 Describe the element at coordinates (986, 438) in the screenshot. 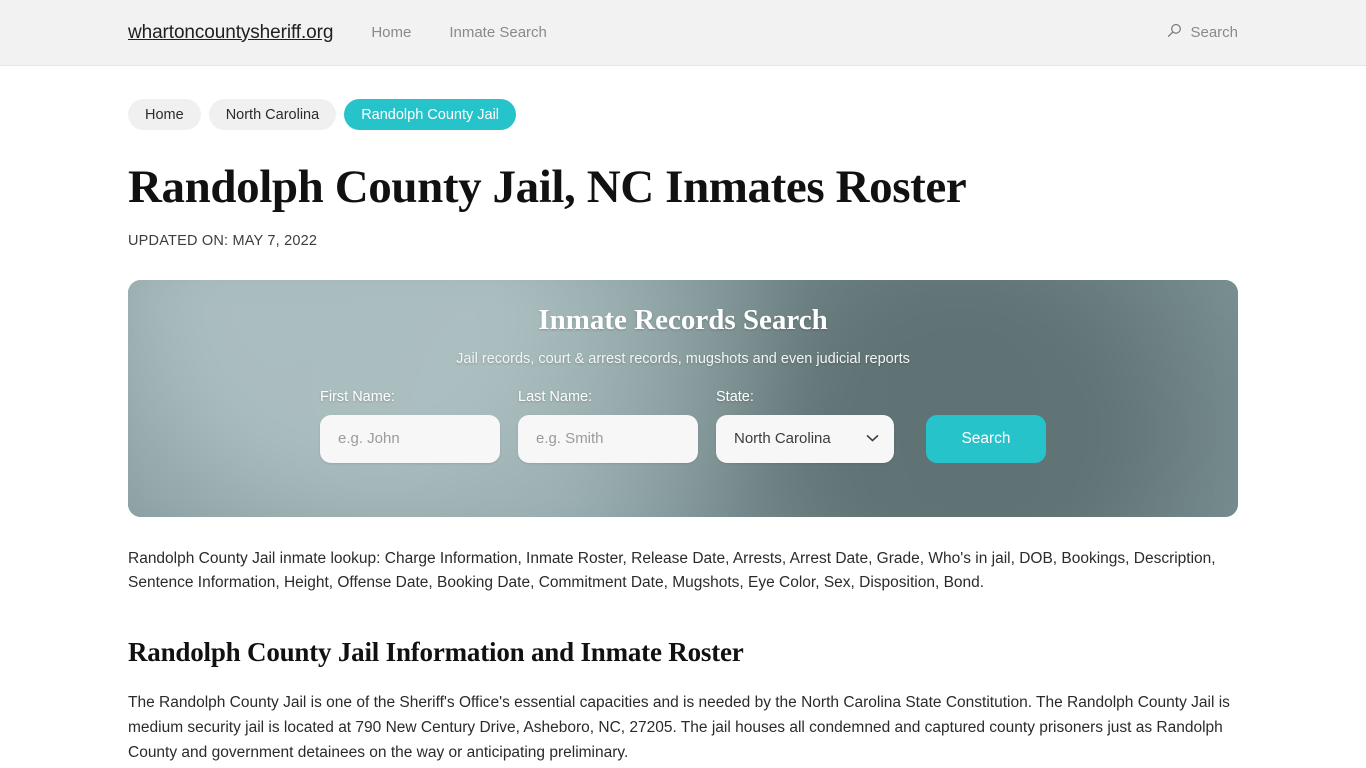

I see `hero-search-button: Search` at that location.